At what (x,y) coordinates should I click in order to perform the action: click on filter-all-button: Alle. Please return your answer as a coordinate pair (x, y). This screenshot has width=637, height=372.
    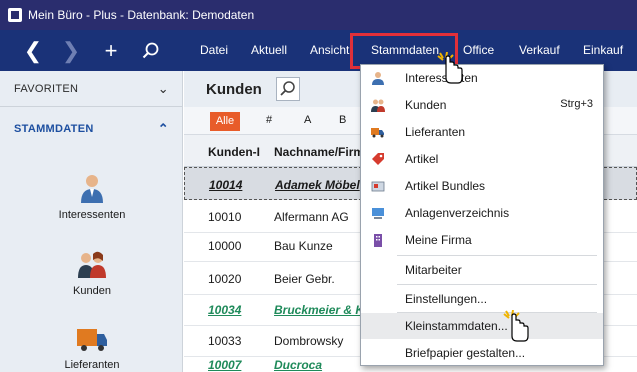
    Looking at the image, I should click on (225, 121).